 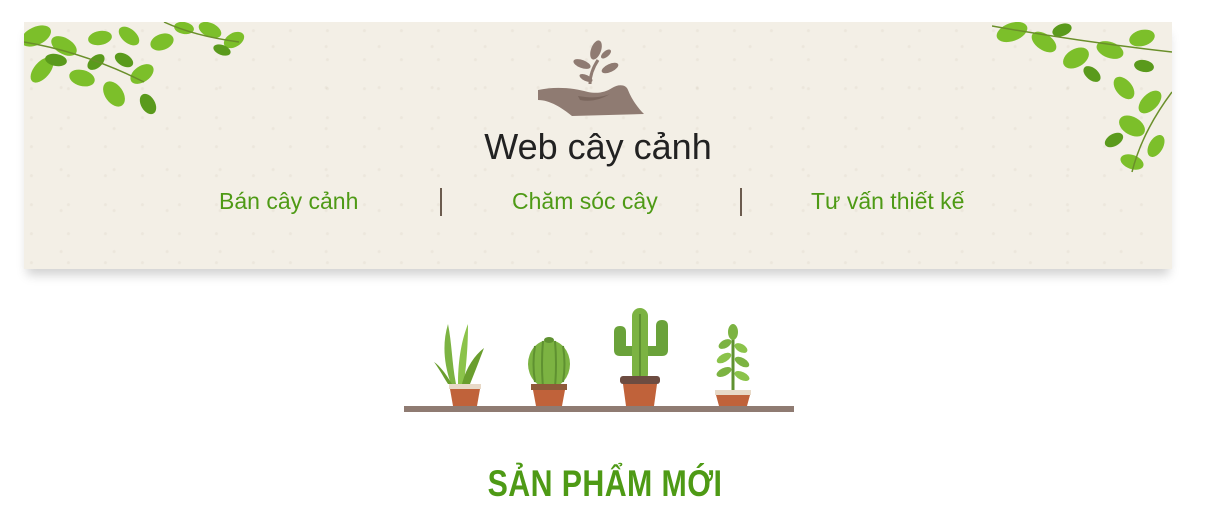 What do you see at coordinates (887, 201) in the screenshot?
I see `nav-item-tu-van-thiet-ke: Tư vấn thiết kế` at bounding box center [887, 201].